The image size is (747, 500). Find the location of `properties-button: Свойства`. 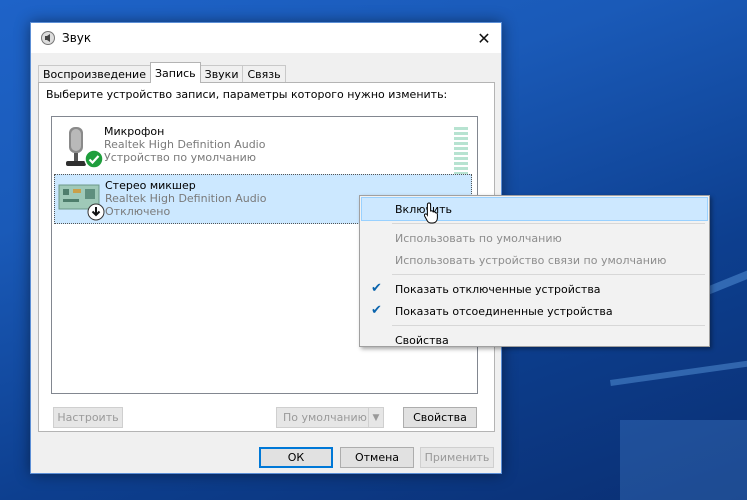

properties-button: Свойства is located at coordinates (440, 417).